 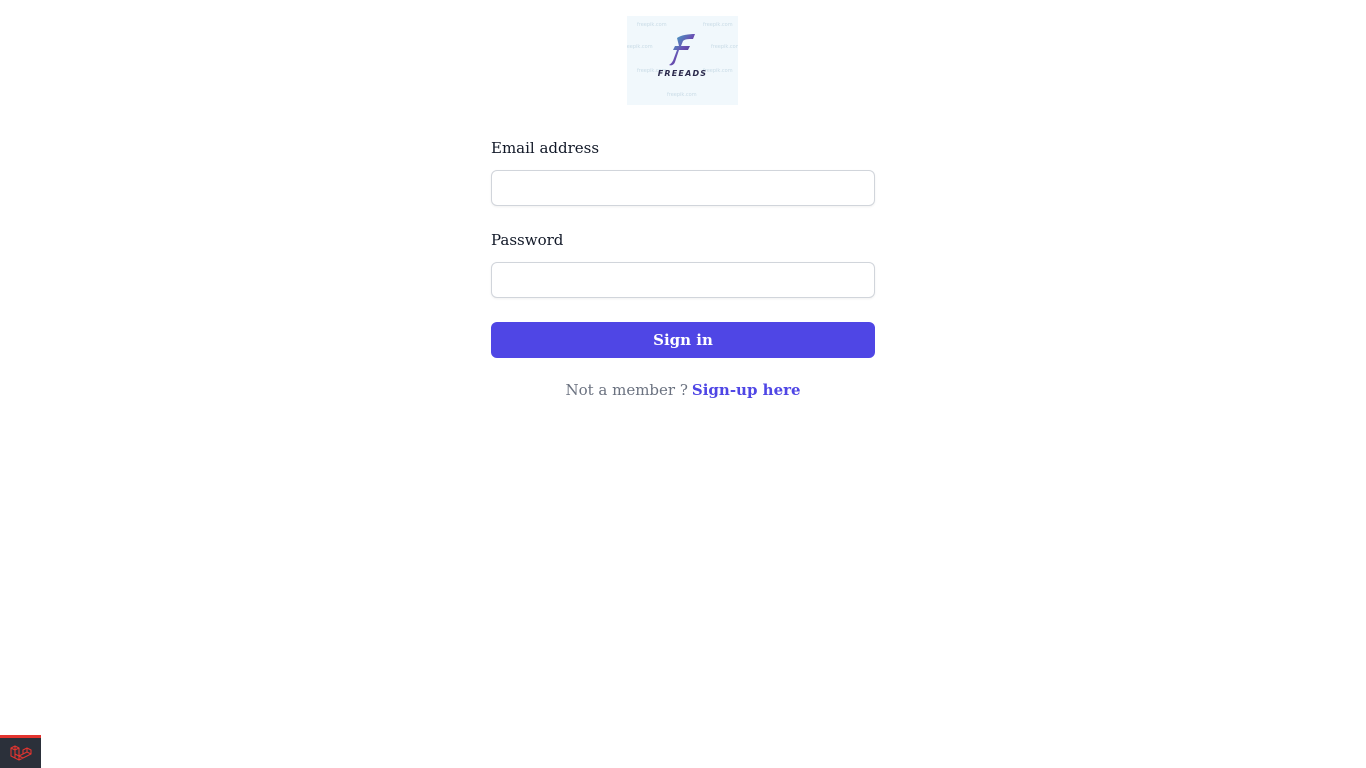 I want to click on signup-prompt-row: Not a member ? Sign-up here, so click(x=683, y=390).